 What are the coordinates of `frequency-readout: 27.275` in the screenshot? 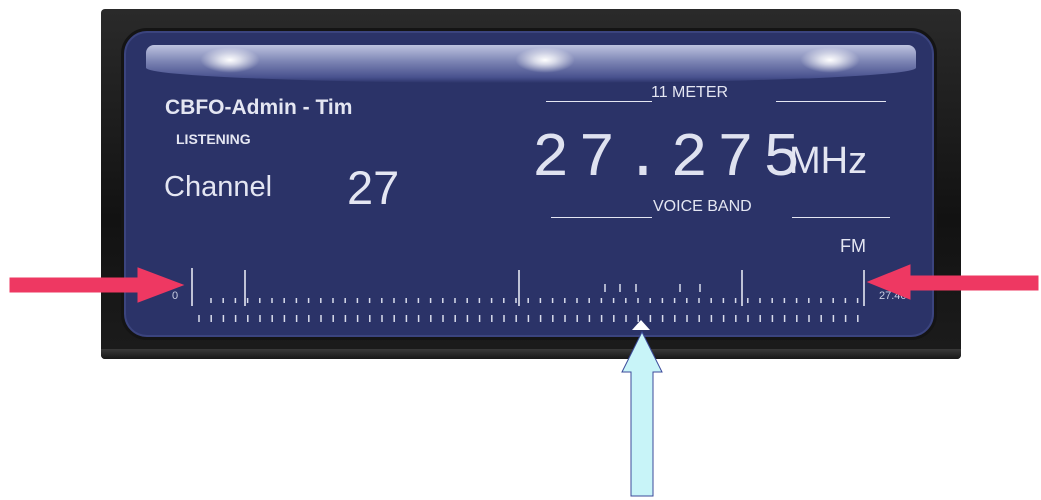 It's located at (671, 158).